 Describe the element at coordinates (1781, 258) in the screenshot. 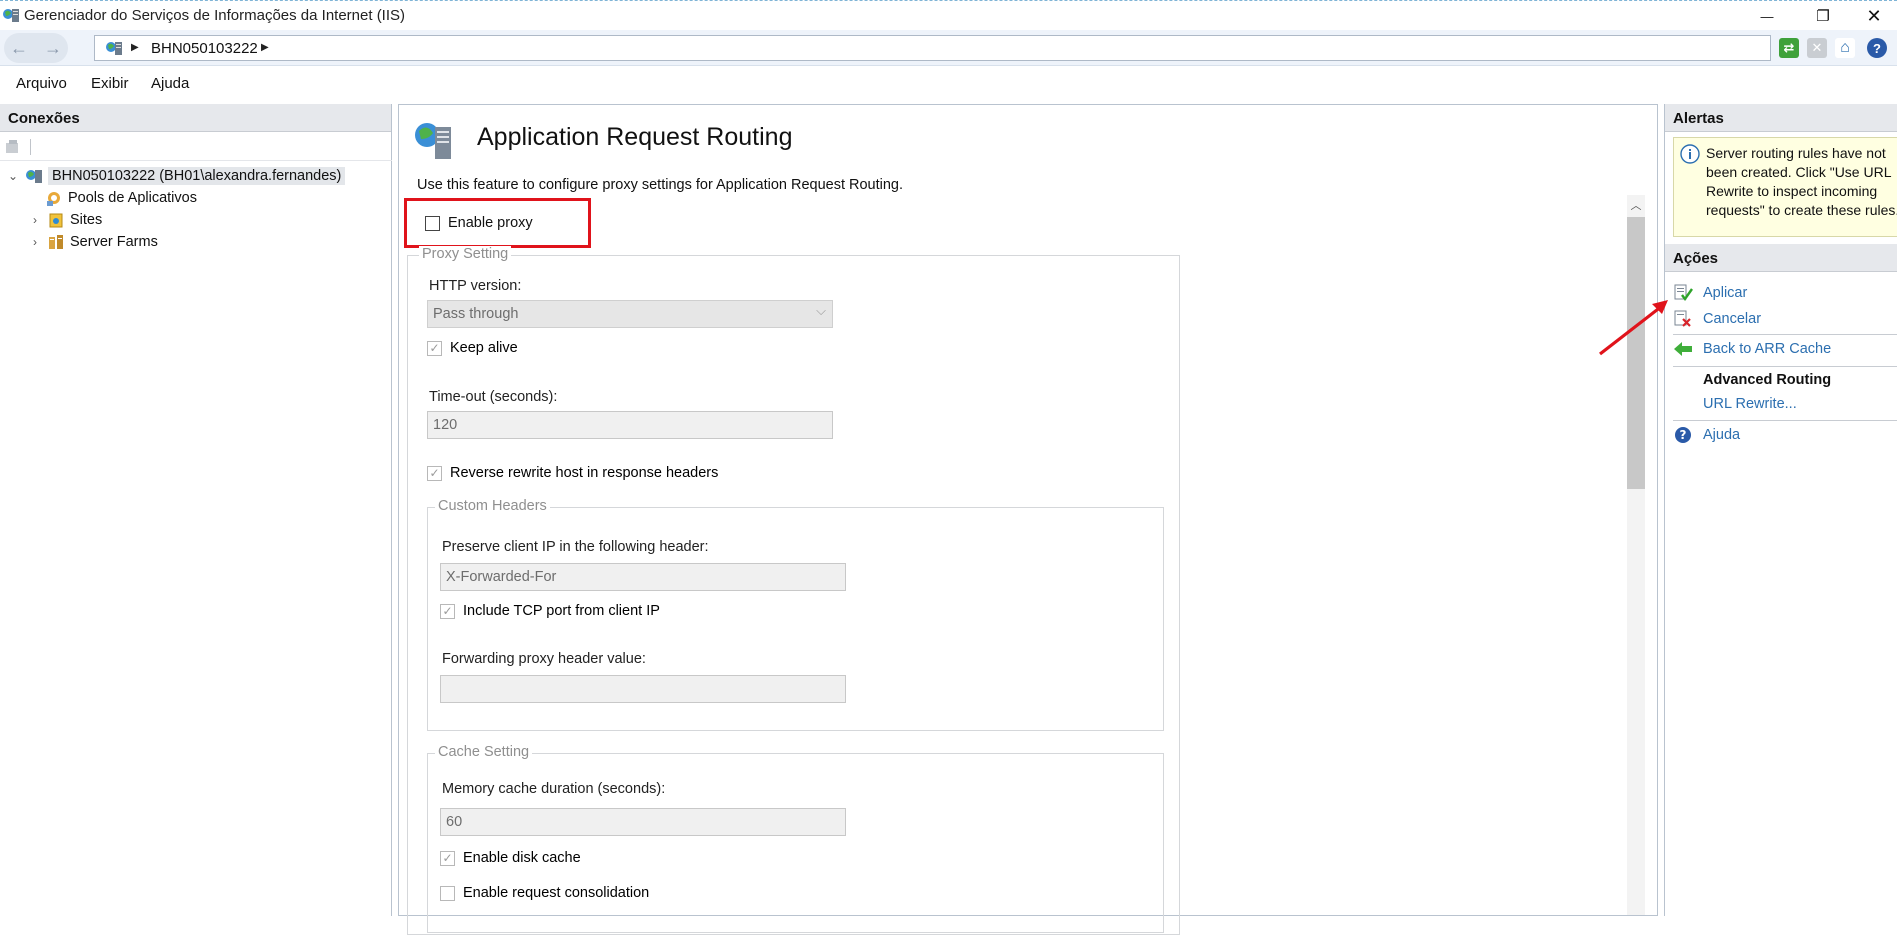

I see `actions-header: Ações` at that location.